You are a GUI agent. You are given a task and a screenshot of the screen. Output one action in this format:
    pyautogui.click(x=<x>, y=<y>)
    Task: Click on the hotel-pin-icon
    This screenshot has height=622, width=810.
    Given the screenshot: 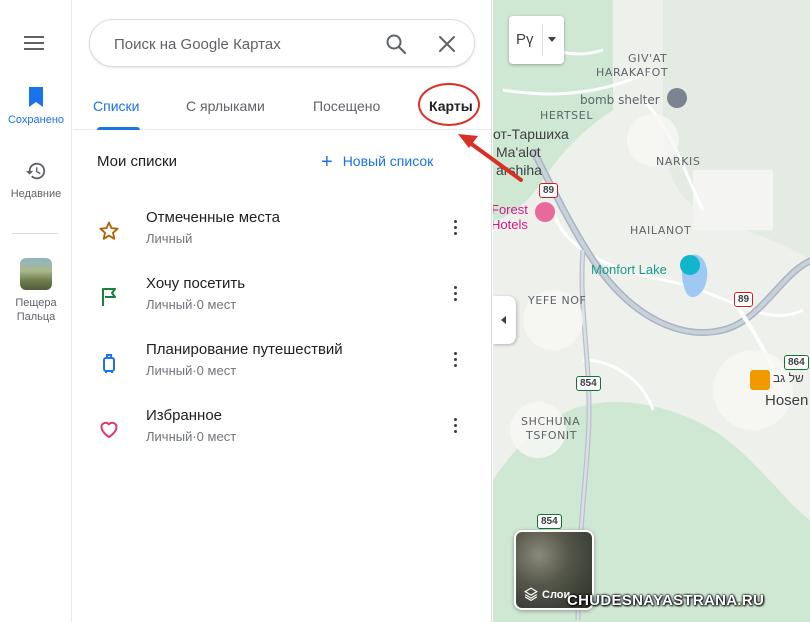 What is the action you would take?
    pyautogui.click(x=545, y=212)
    